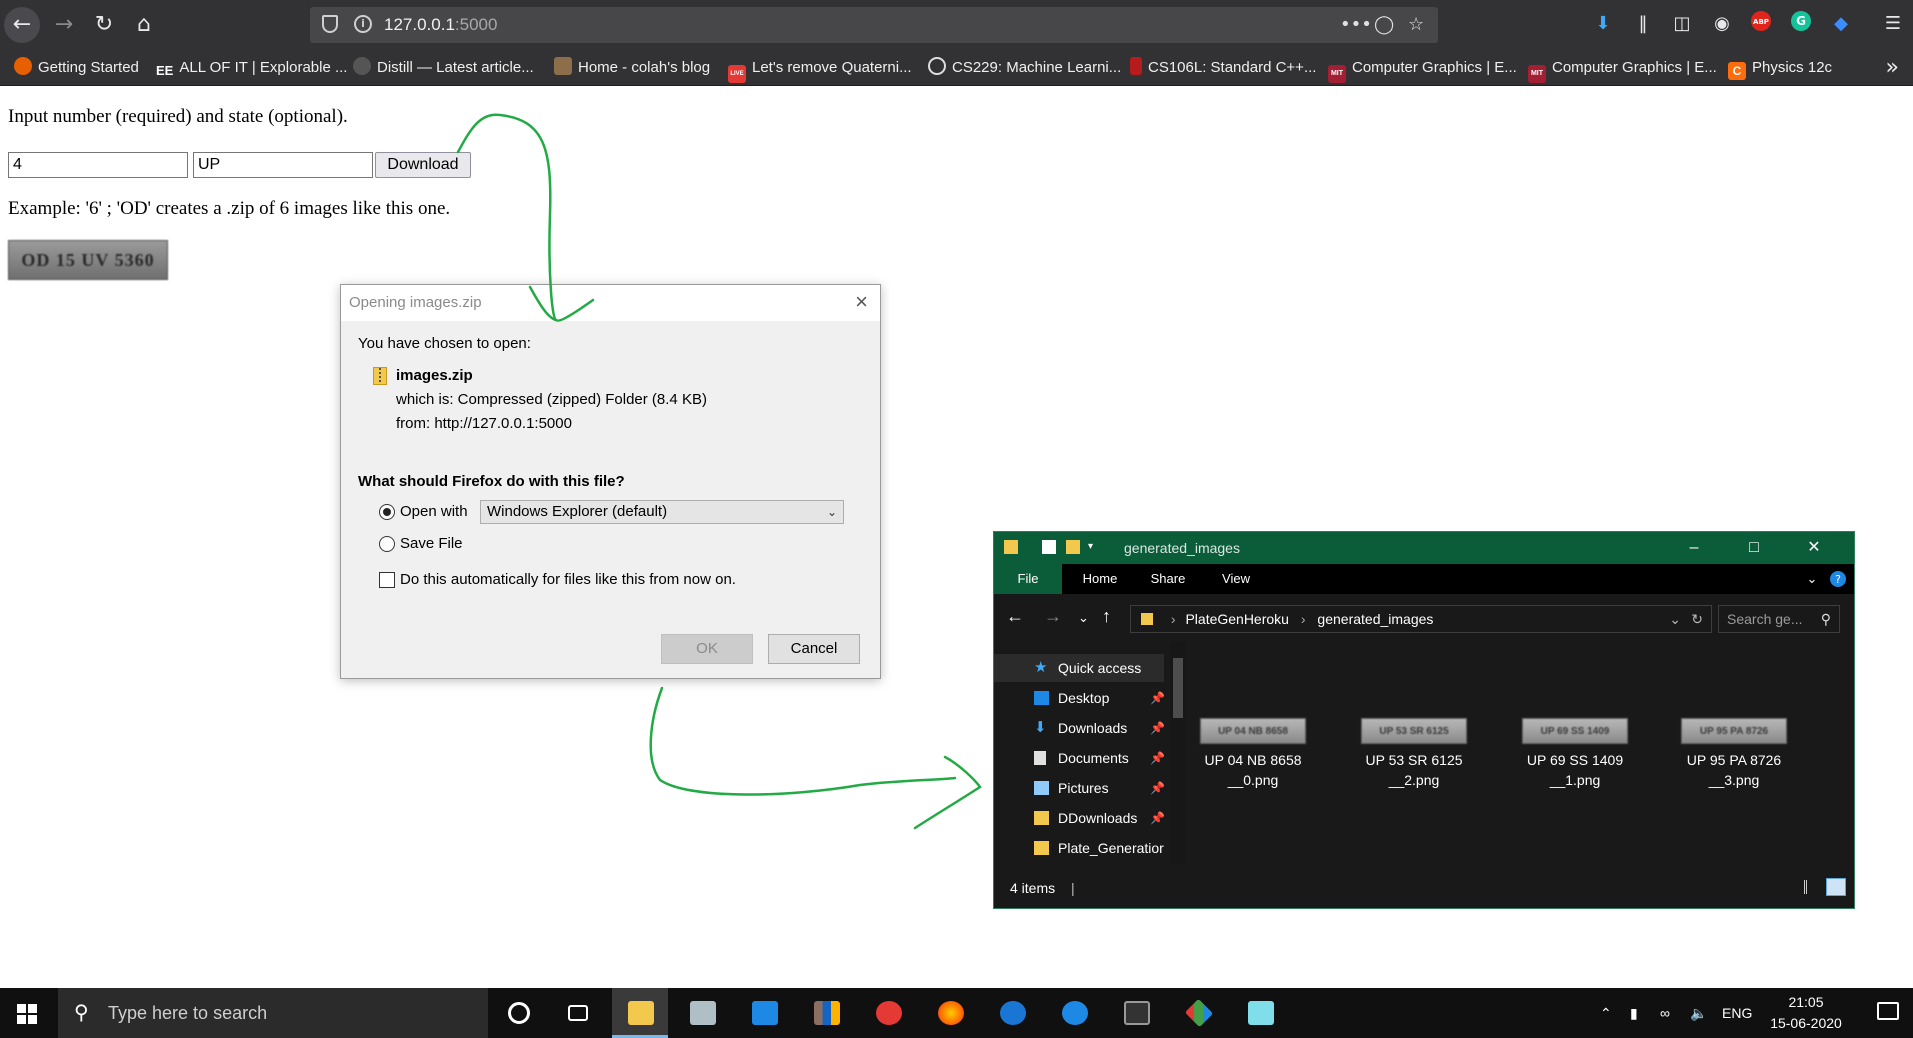  Describe the element at coordinates (1606, 1013) in the screenshot. I see `show-hidden-icons: ⌃` at that location.